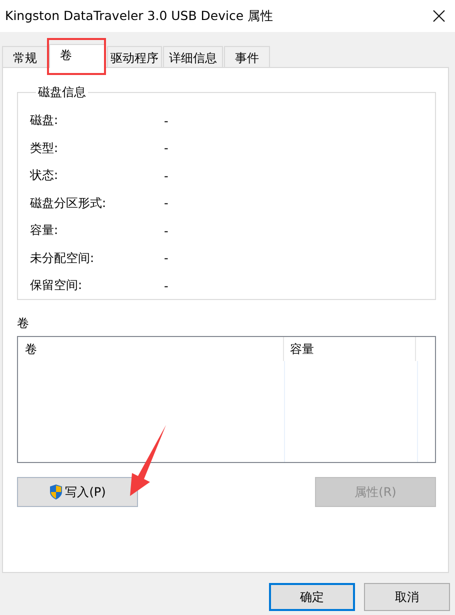  What do you see at coordinates (44, 231) in the screenshot?
I see `field-label: 容量:` at bounding box center [44, 231].